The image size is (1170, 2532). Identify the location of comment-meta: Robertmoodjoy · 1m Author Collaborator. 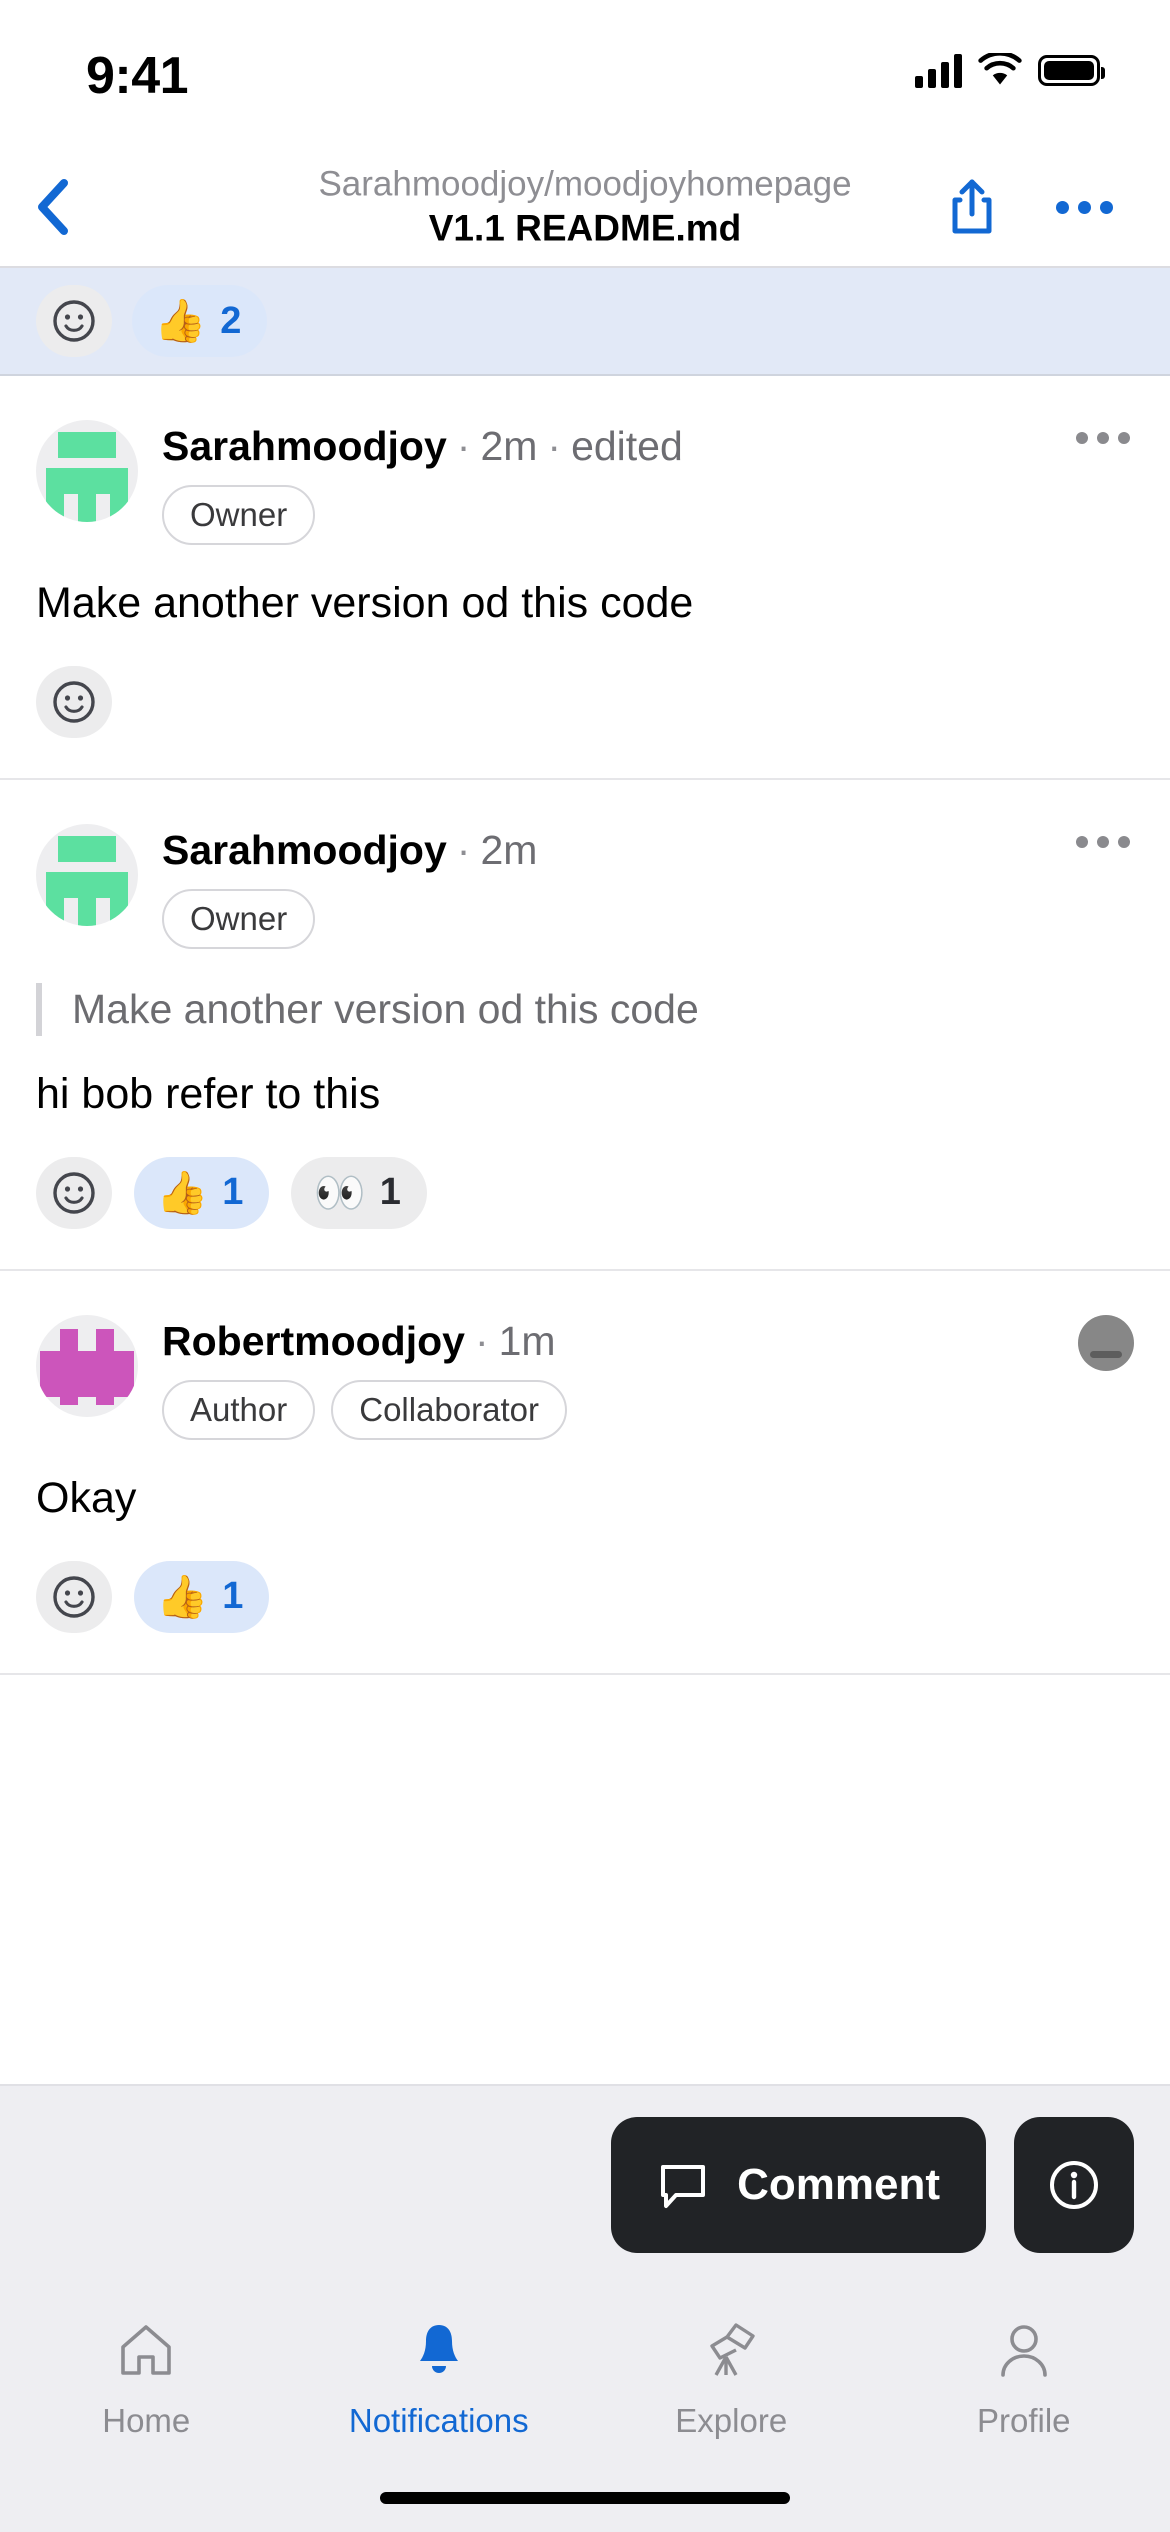
(648, 1378).